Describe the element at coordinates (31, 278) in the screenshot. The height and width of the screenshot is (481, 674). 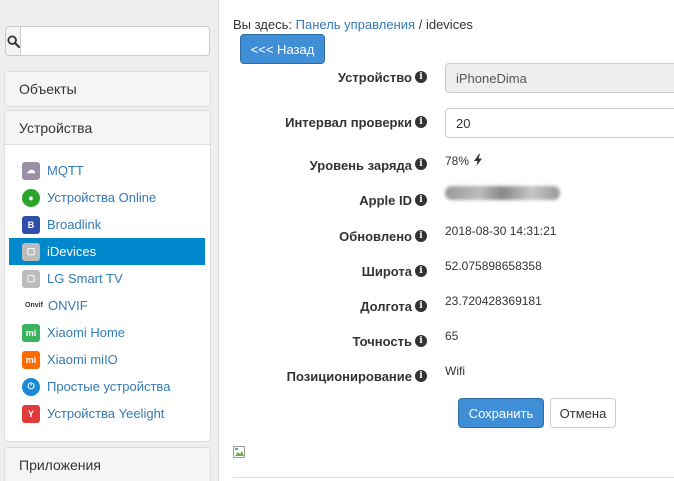
I see `lg-tv-icon: ▢` at that location.